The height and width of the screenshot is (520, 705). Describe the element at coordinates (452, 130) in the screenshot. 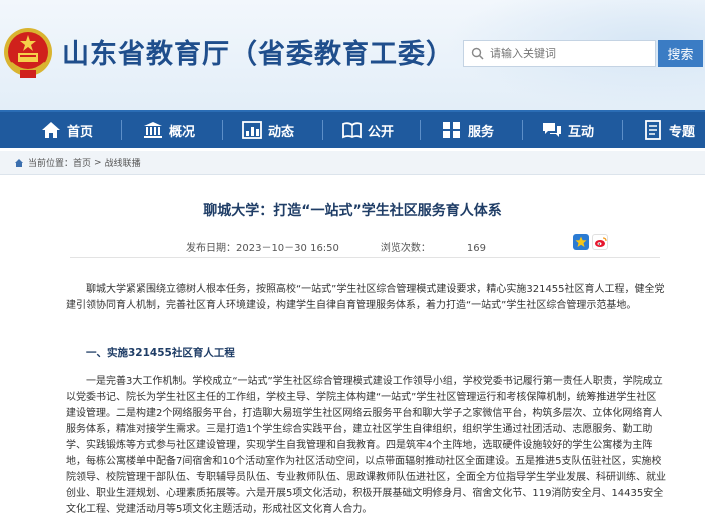

I see `grid-icon` at that location.